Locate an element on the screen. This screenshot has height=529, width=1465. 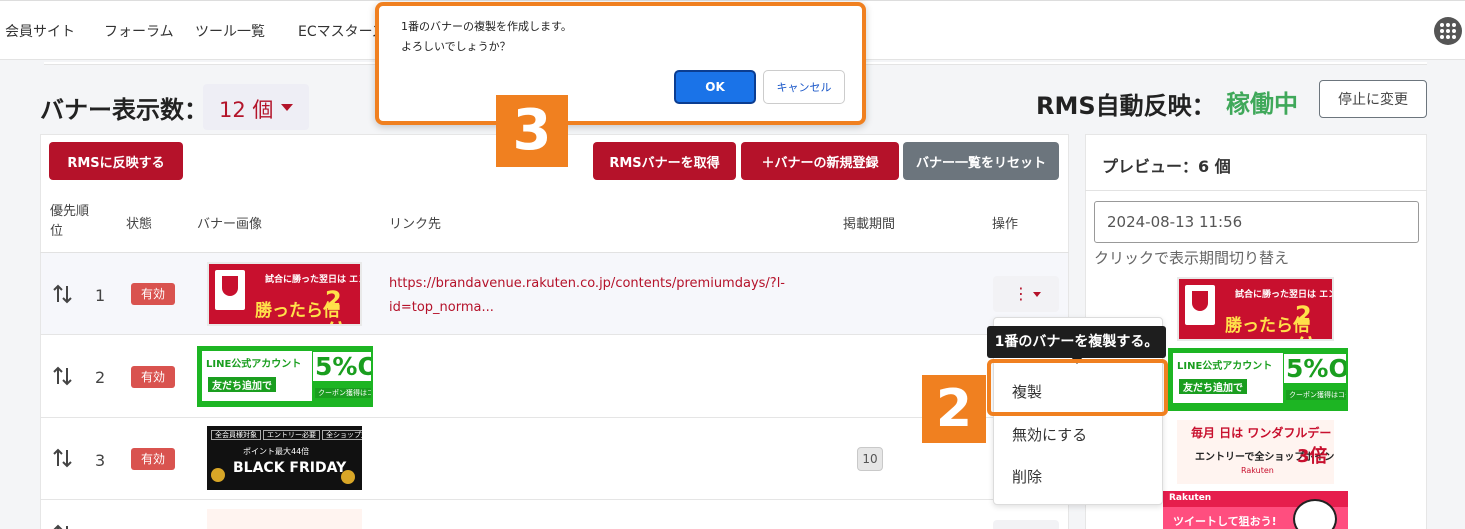
th-priority: 優先順位 is located at coordinates (70, 221).